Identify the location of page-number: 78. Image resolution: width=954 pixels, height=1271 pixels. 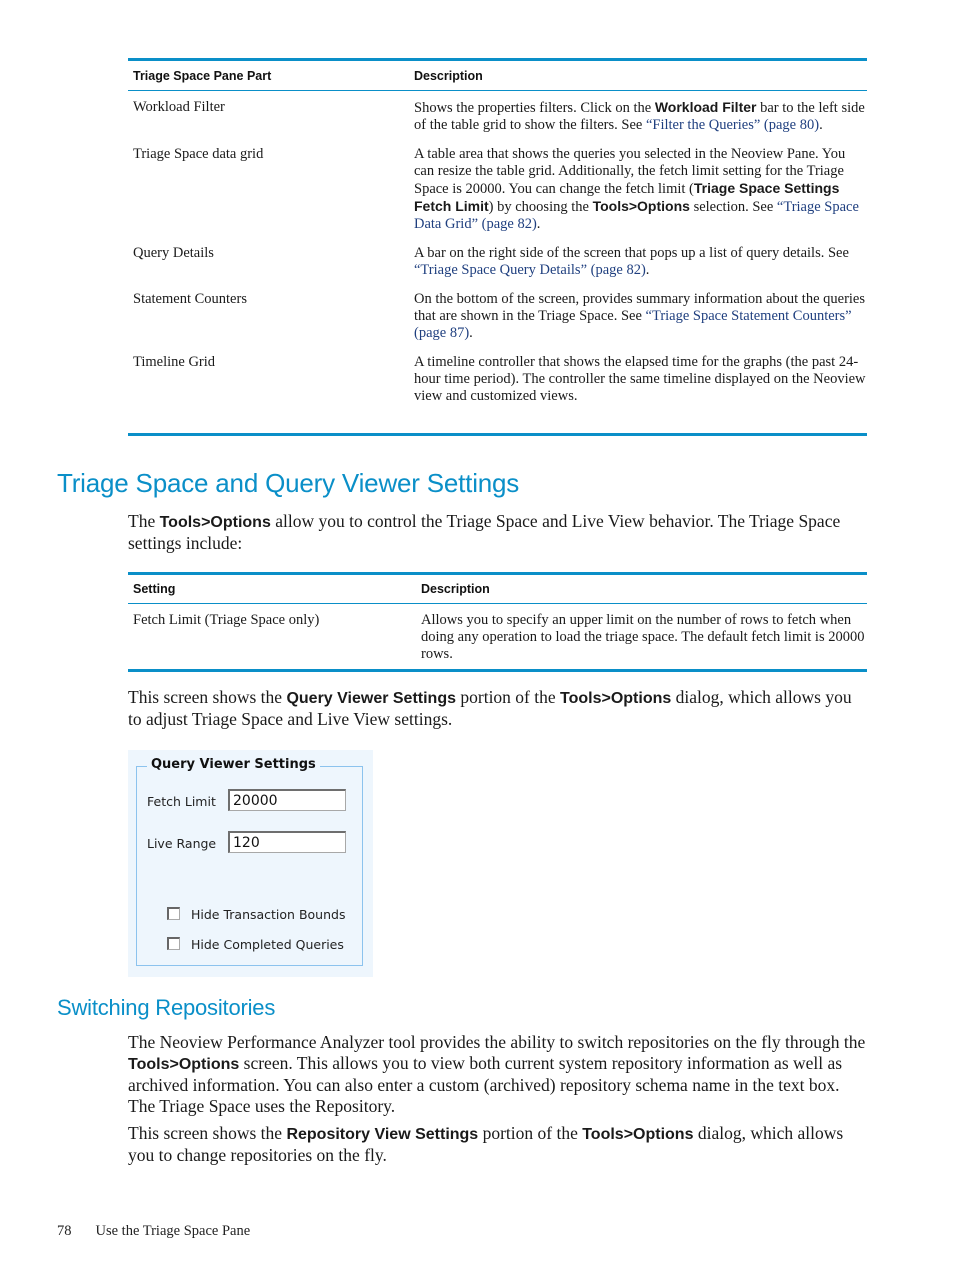
(64, 1231).